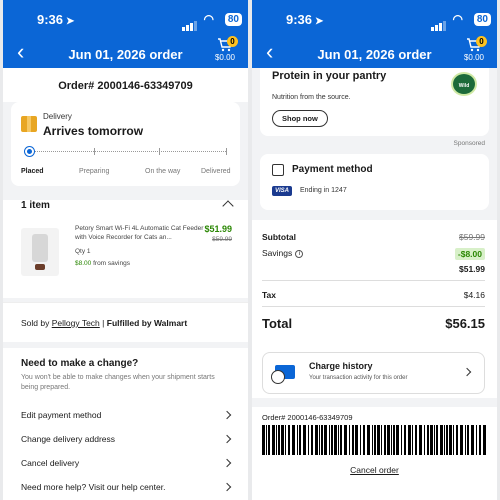 This screenshot has height=500, width=500. I want to click on step-delivered: Delivered, so click(216, 171).